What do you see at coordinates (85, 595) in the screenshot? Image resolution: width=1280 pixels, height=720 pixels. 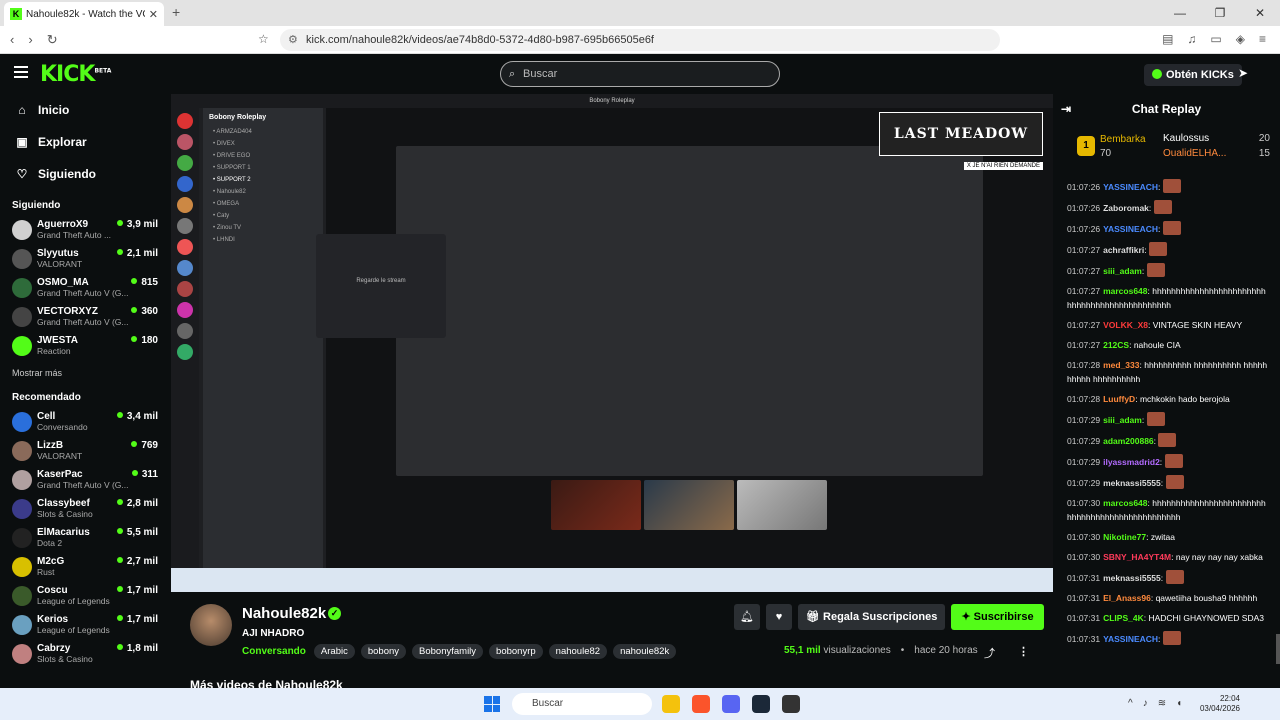 I see `sidebar-channel: Coscu League of Legends 1,7 mil` at bounding box center [85, 595].